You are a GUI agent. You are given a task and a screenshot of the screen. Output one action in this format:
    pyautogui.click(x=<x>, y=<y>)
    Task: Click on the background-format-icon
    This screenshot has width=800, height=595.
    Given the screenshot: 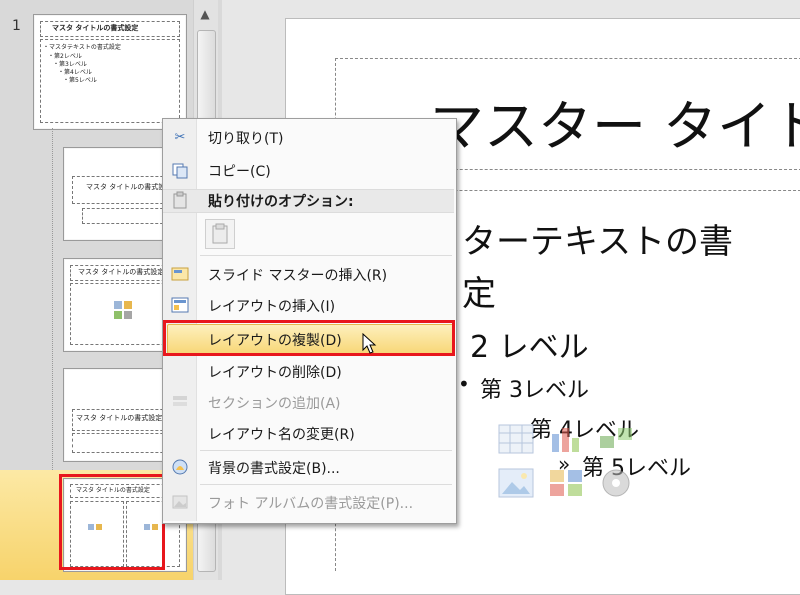 What is the action you would take?
    pyautogui.click(x=180, y=467)
    